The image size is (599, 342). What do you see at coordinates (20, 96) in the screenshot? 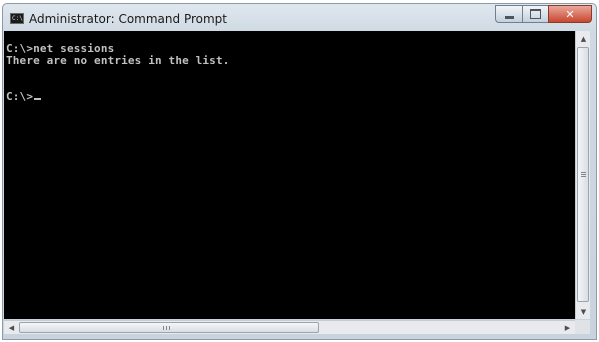
I see `prompt-text: C:\>` at bounding box center [20, 96].